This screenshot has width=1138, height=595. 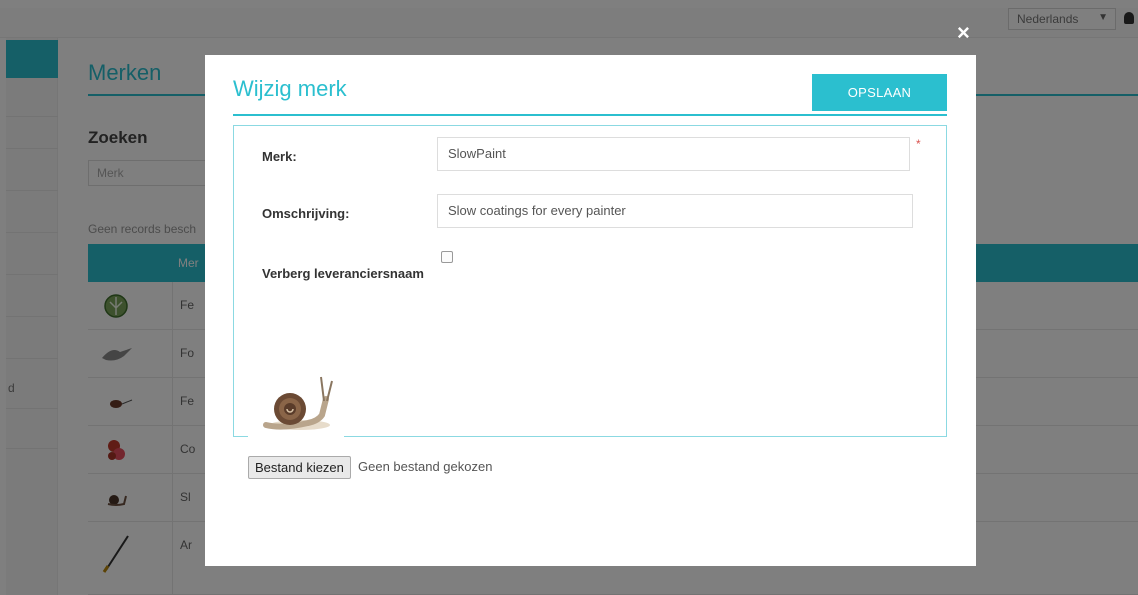 I want to click on omschrijving-input: Slow coatings for every painter, so click(x=675, y=211).